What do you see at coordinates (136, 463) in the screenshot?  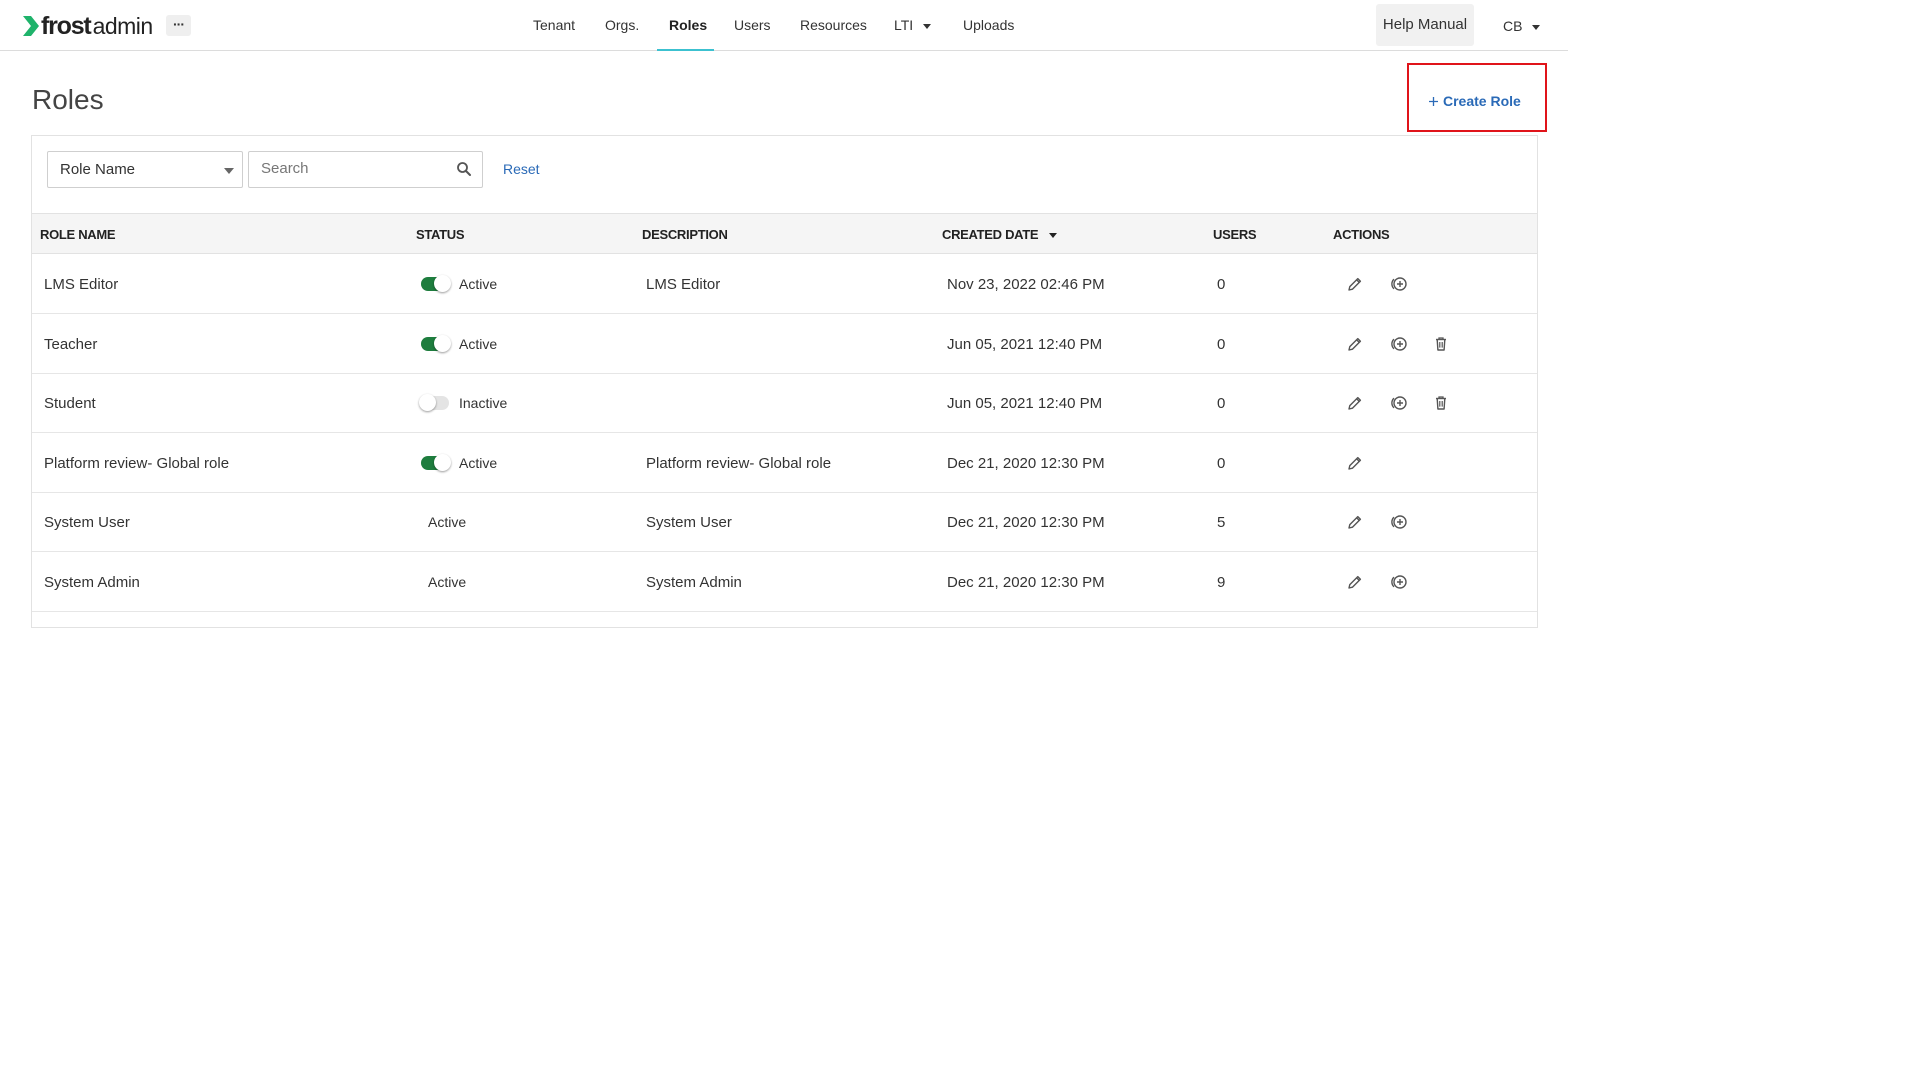 I see `role-name-cell: Platform review- Global role` at bounding box center [136, 463].